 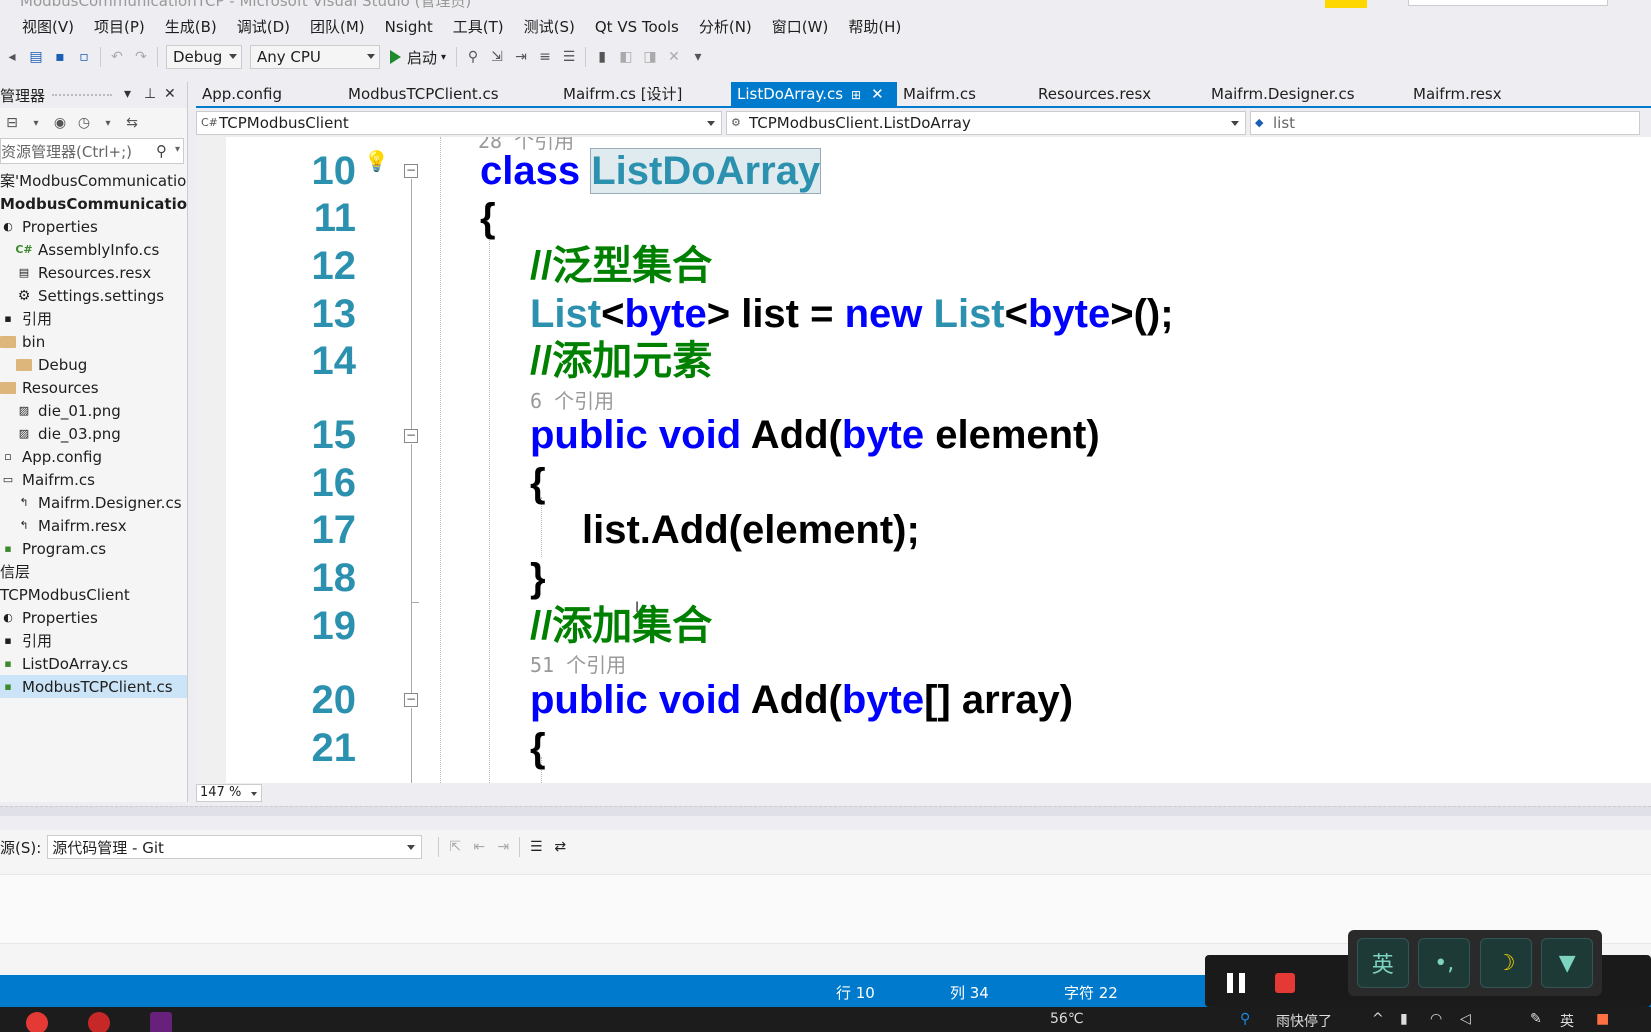 What do you see at coordinates (1306, 94) in the screenshot?
I see `tab-maifrm-designer: Maifrm.Designer.cs` at bounding box center [1306, 94].